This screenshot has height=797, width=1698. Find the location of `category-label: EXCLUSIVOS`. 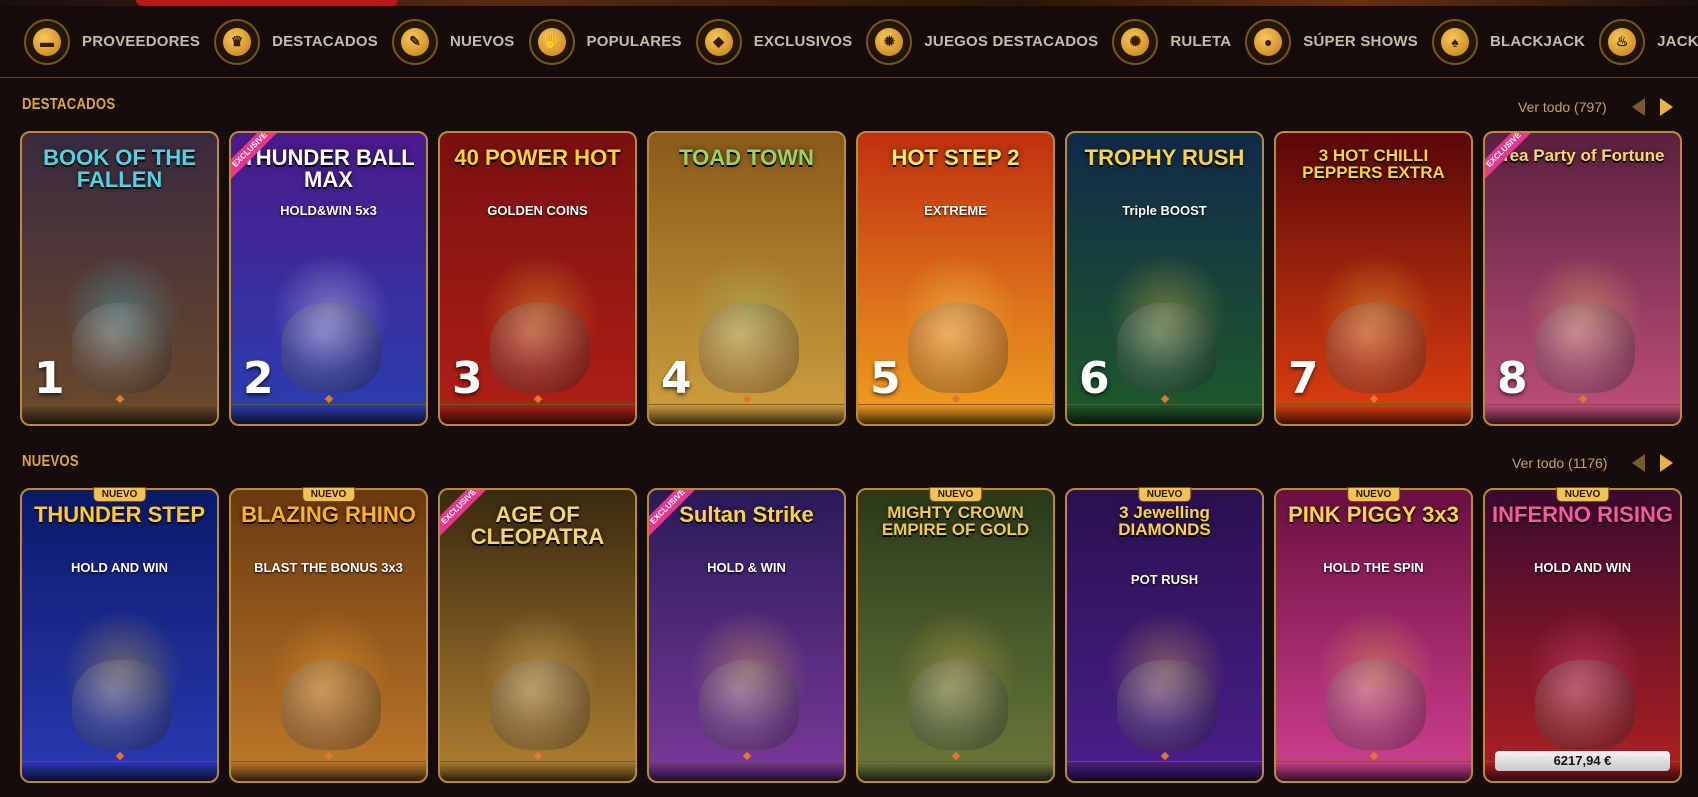

category-label: EXCLUSIVOS is located at coordinates (803, 41).